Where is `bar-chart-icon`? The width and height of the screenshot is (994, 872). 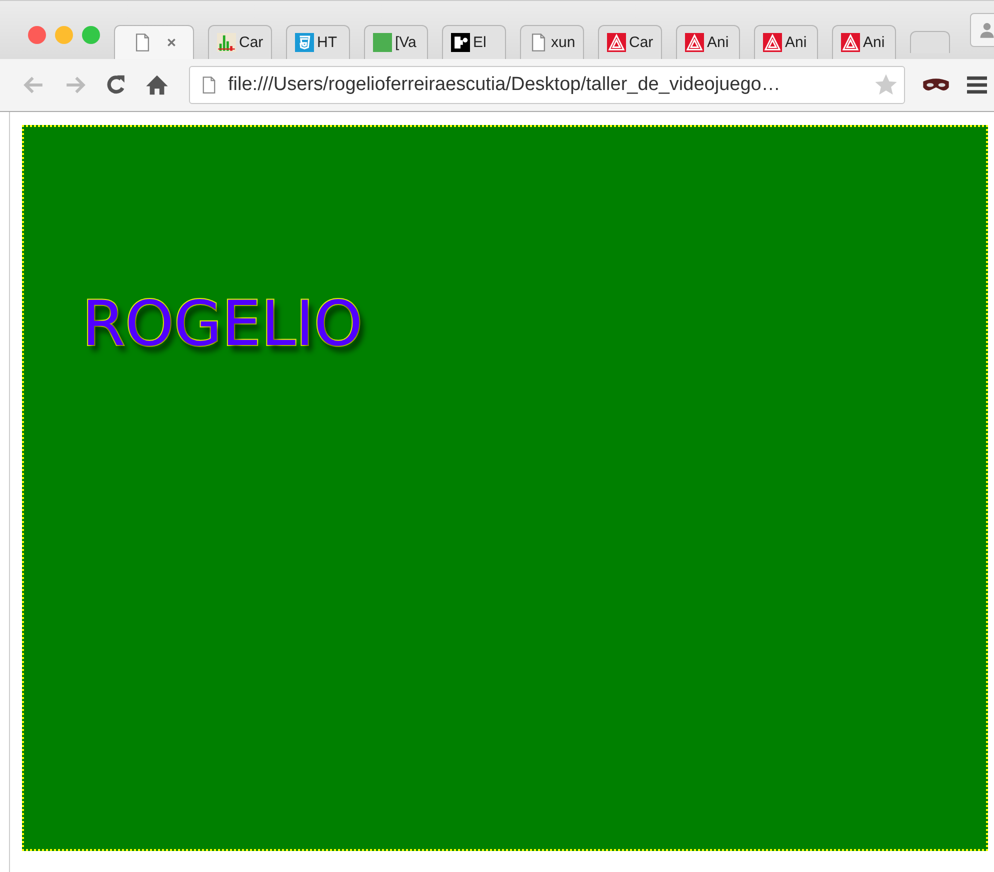 bar-chart-icon is located at coordinates (226, 42).